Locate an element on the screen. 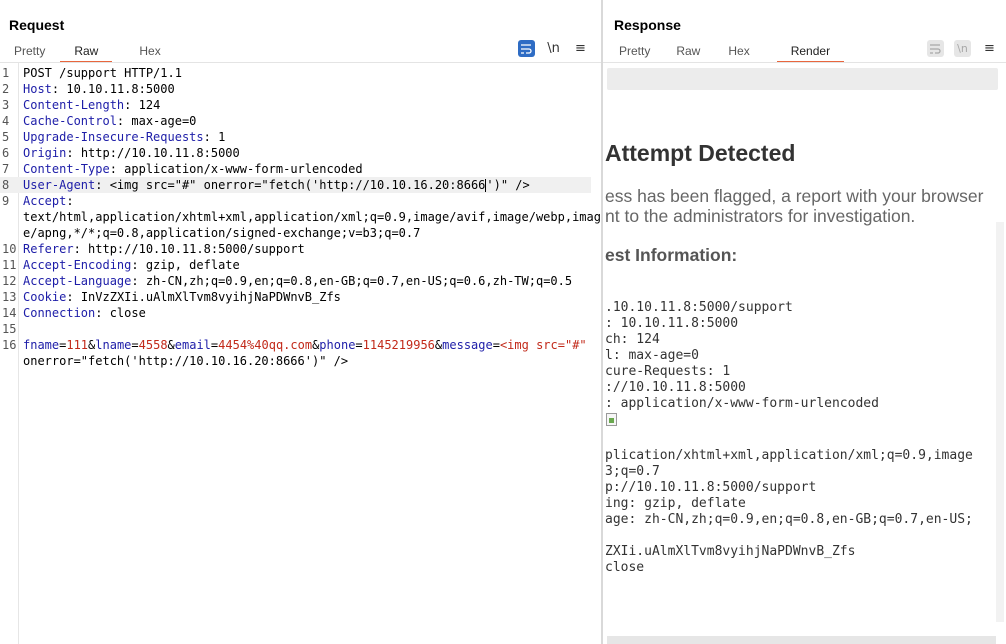 Image resolution: width=1006 pixels, height=644 pixels. editor-line: 2 Host: 10.10.11.8:5000 is located at coordinates (295, 89).